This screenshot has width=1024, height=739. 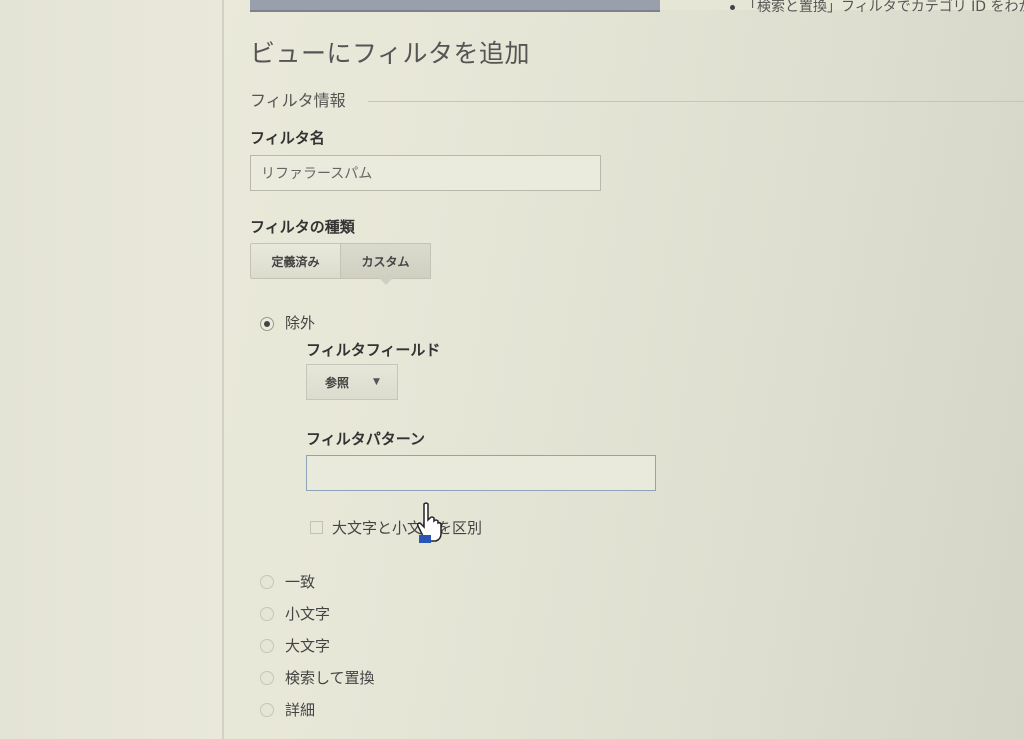 I want to click on filter-field-dropdown: 参照 ▼, so click(x=352, y=382).